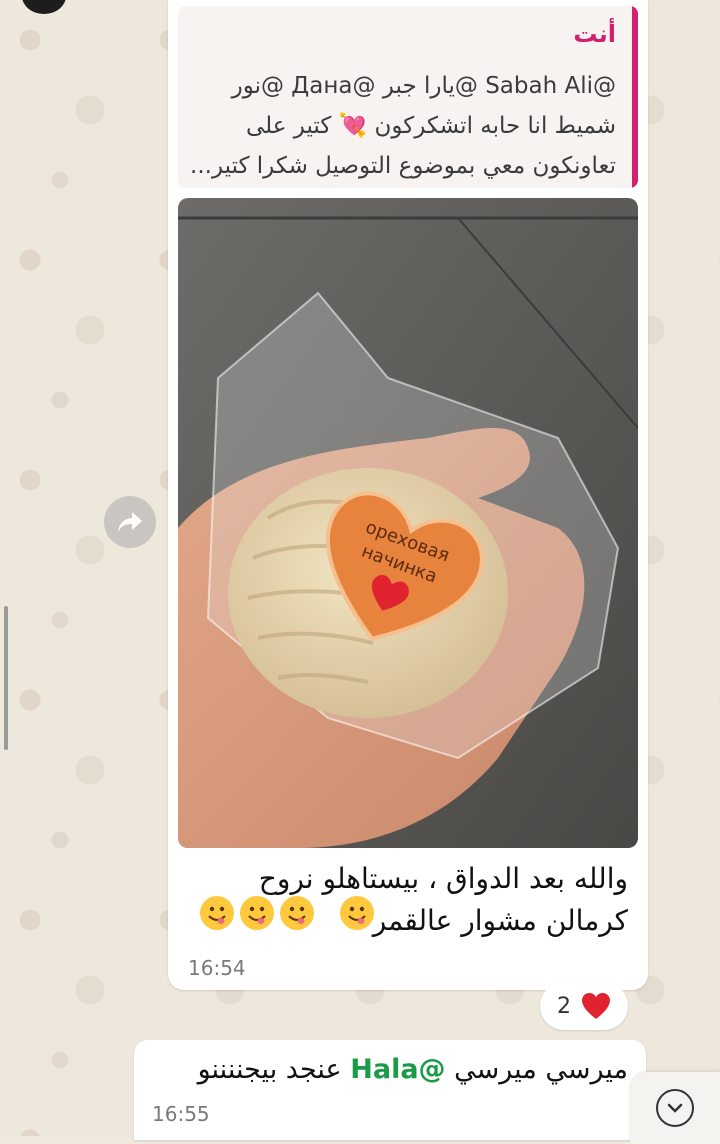  I want to click on second-text-before: ميرسي ميرسي, so click(541, 1069).